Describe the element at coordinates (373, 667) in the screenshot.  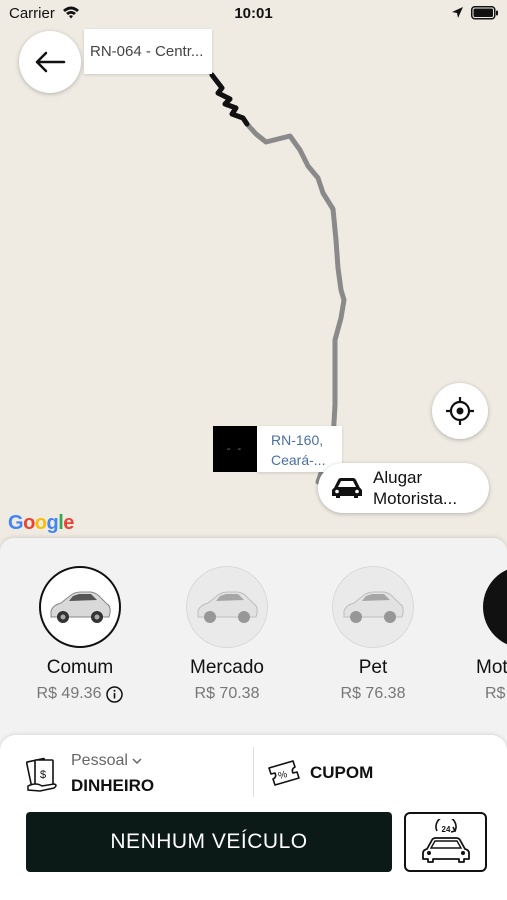
I see `category-name: Pet` at that location.